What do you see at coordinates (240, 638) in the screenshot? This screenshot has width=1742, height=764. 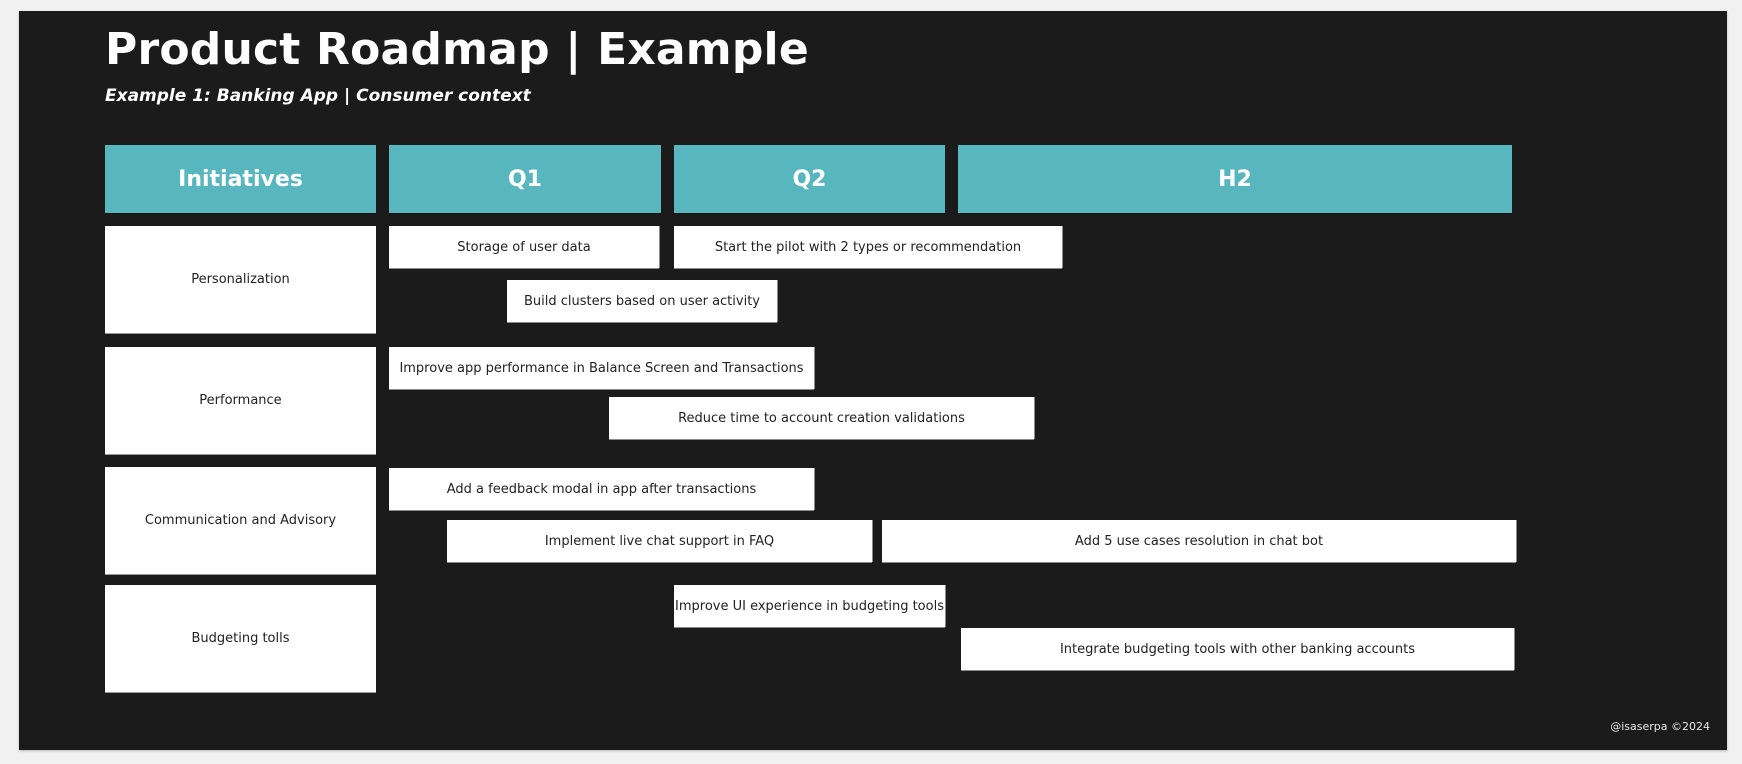 I see `initiative-budgeting-tools: Budgeting tolls` at bounding box center [240, 638].